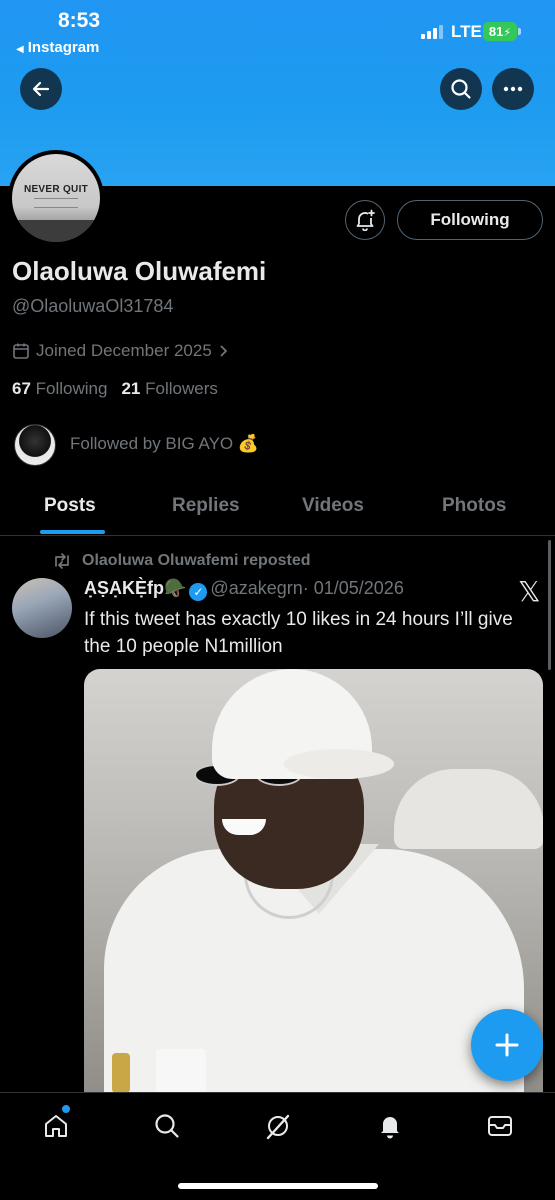 The height and width of the screenshot is (1200, 555). I want to click on cap-brim, so click(339, 764).